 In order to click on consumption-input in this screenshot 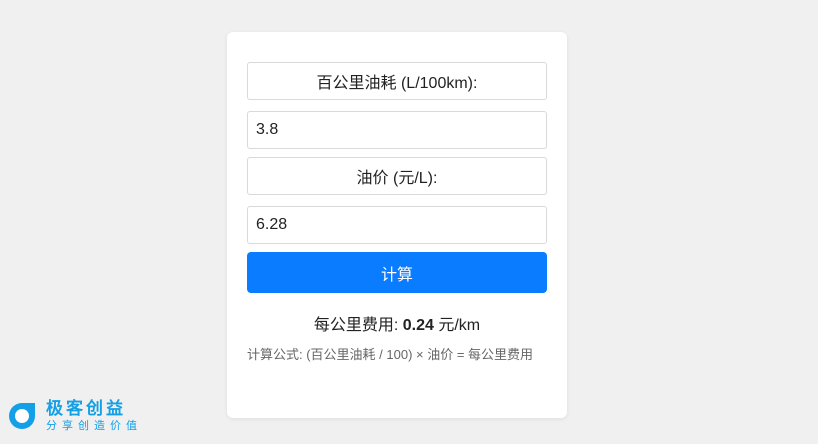, I will do `click(397, 130)`.